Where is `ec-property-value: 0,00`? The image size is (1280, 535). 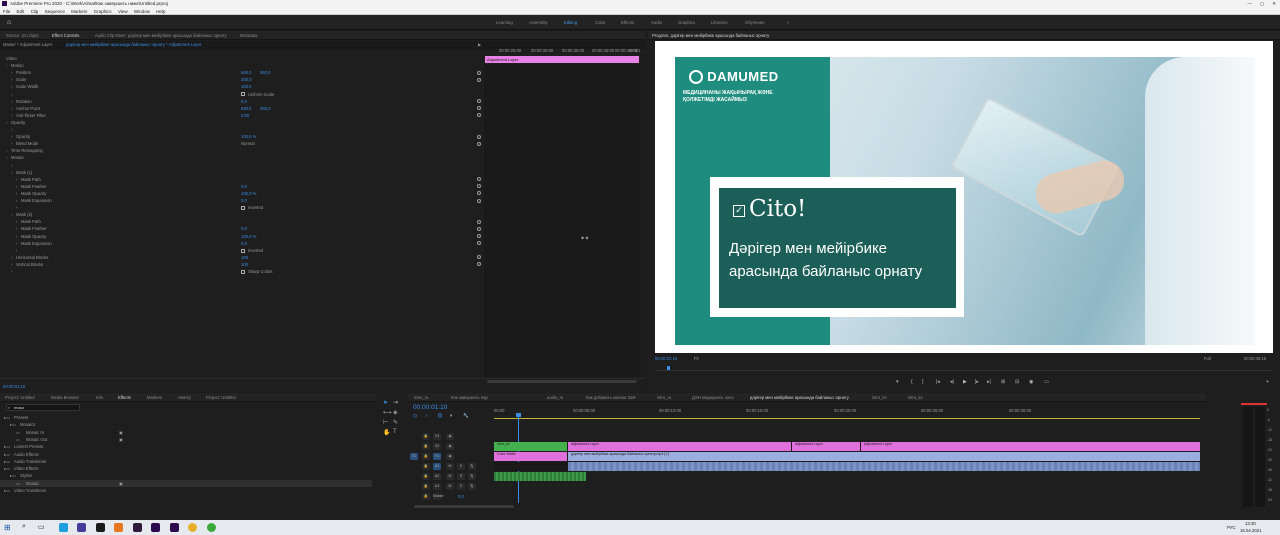
ec-property-value: 0,00 is located at coordinates (245, 115).